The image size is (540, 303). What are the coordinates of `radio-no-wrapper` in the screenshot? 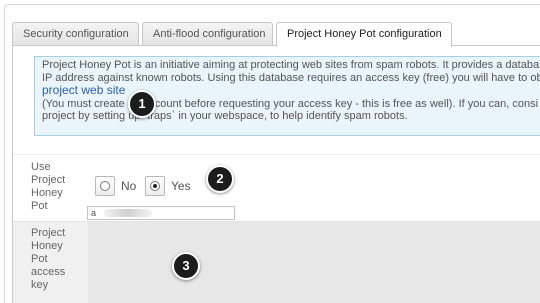 It's located at (105, 186).